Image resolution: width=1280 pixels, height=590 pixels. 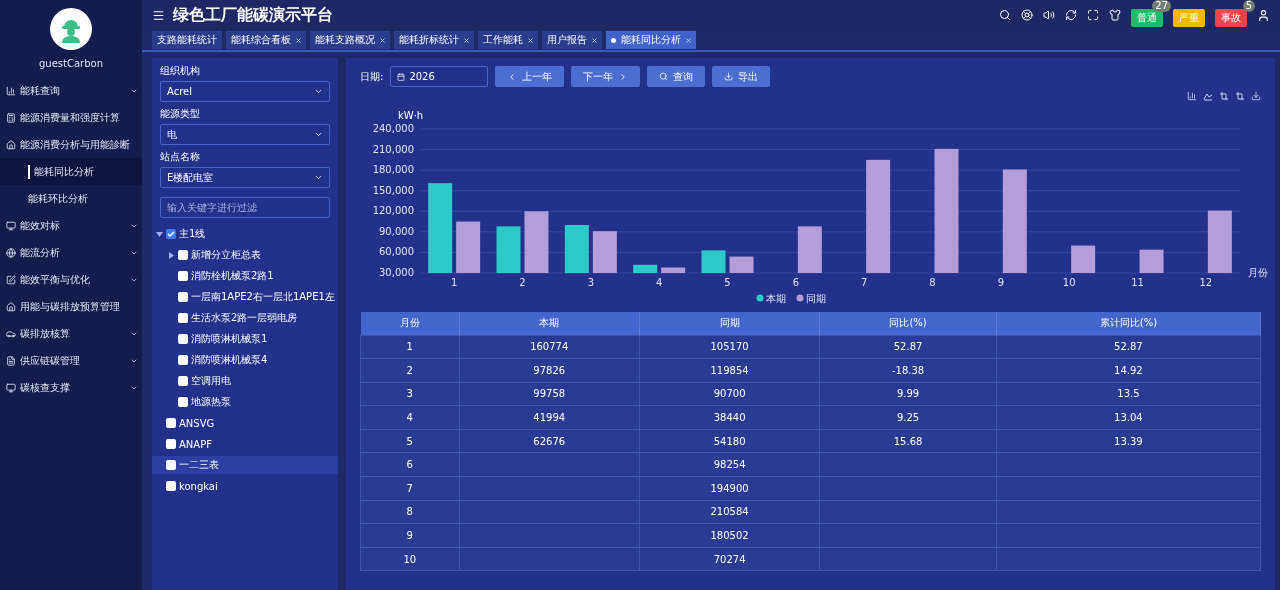 What do you see at coordinates (1027, 15) in the screenshot?
I see `lifebuoy-icon` at bounding box center [1027, 15].